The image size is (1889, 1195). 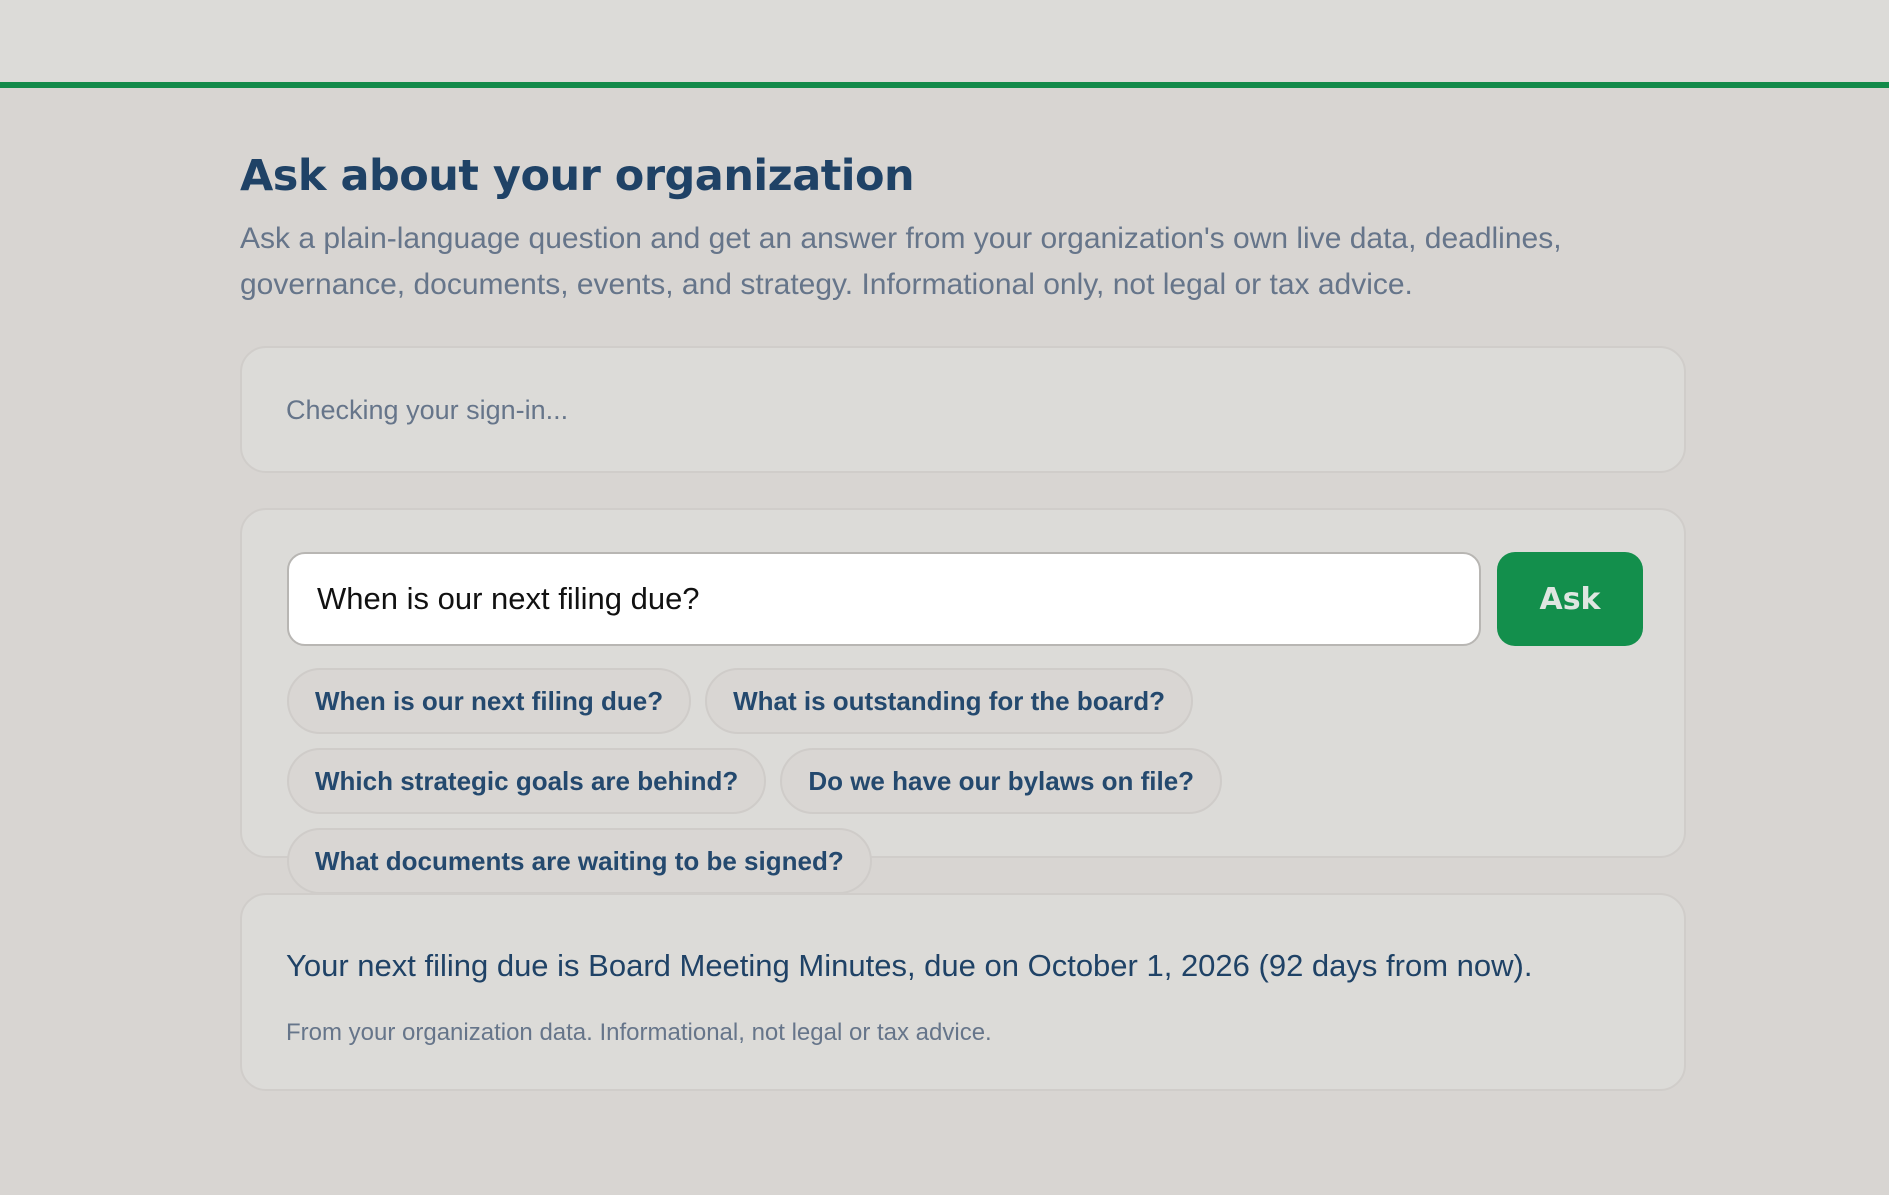 What do you see at coordinates (884, 599) in the screenshot?
I see `question-input` at bounding box center [884, 599].